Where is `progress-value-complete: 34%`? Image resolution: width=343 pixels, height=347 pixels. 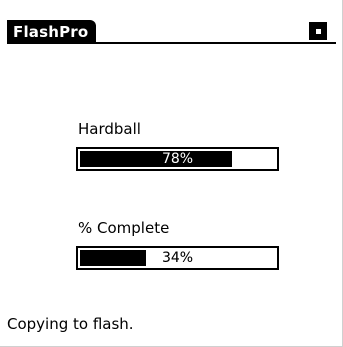 progress-value-complete: 34% is located at coordinates (177, 258).